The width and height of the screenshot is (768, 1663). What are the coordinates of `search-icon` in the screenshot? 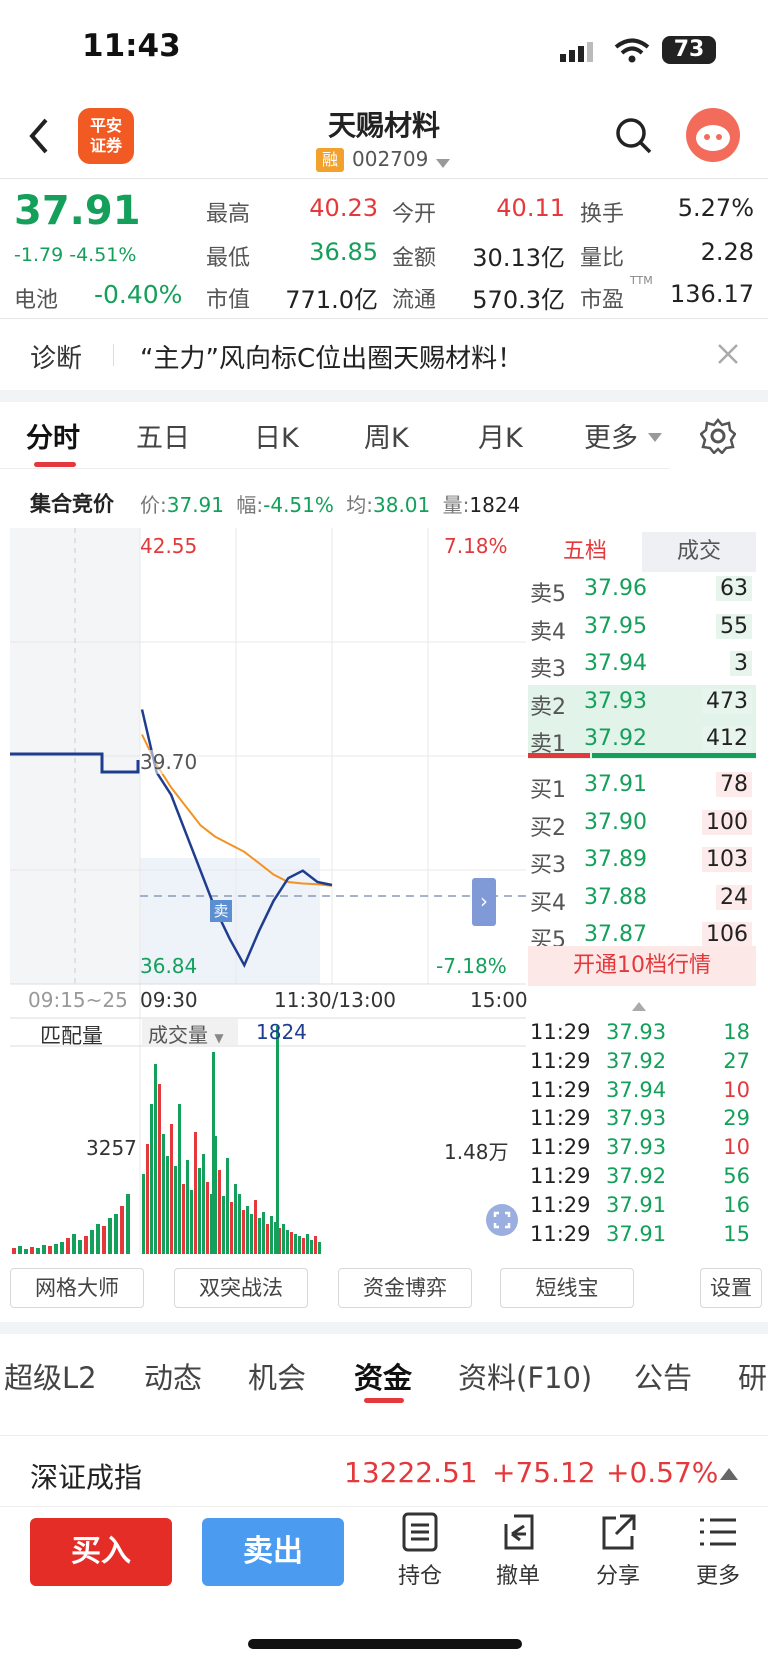 It's located at (634, 136).